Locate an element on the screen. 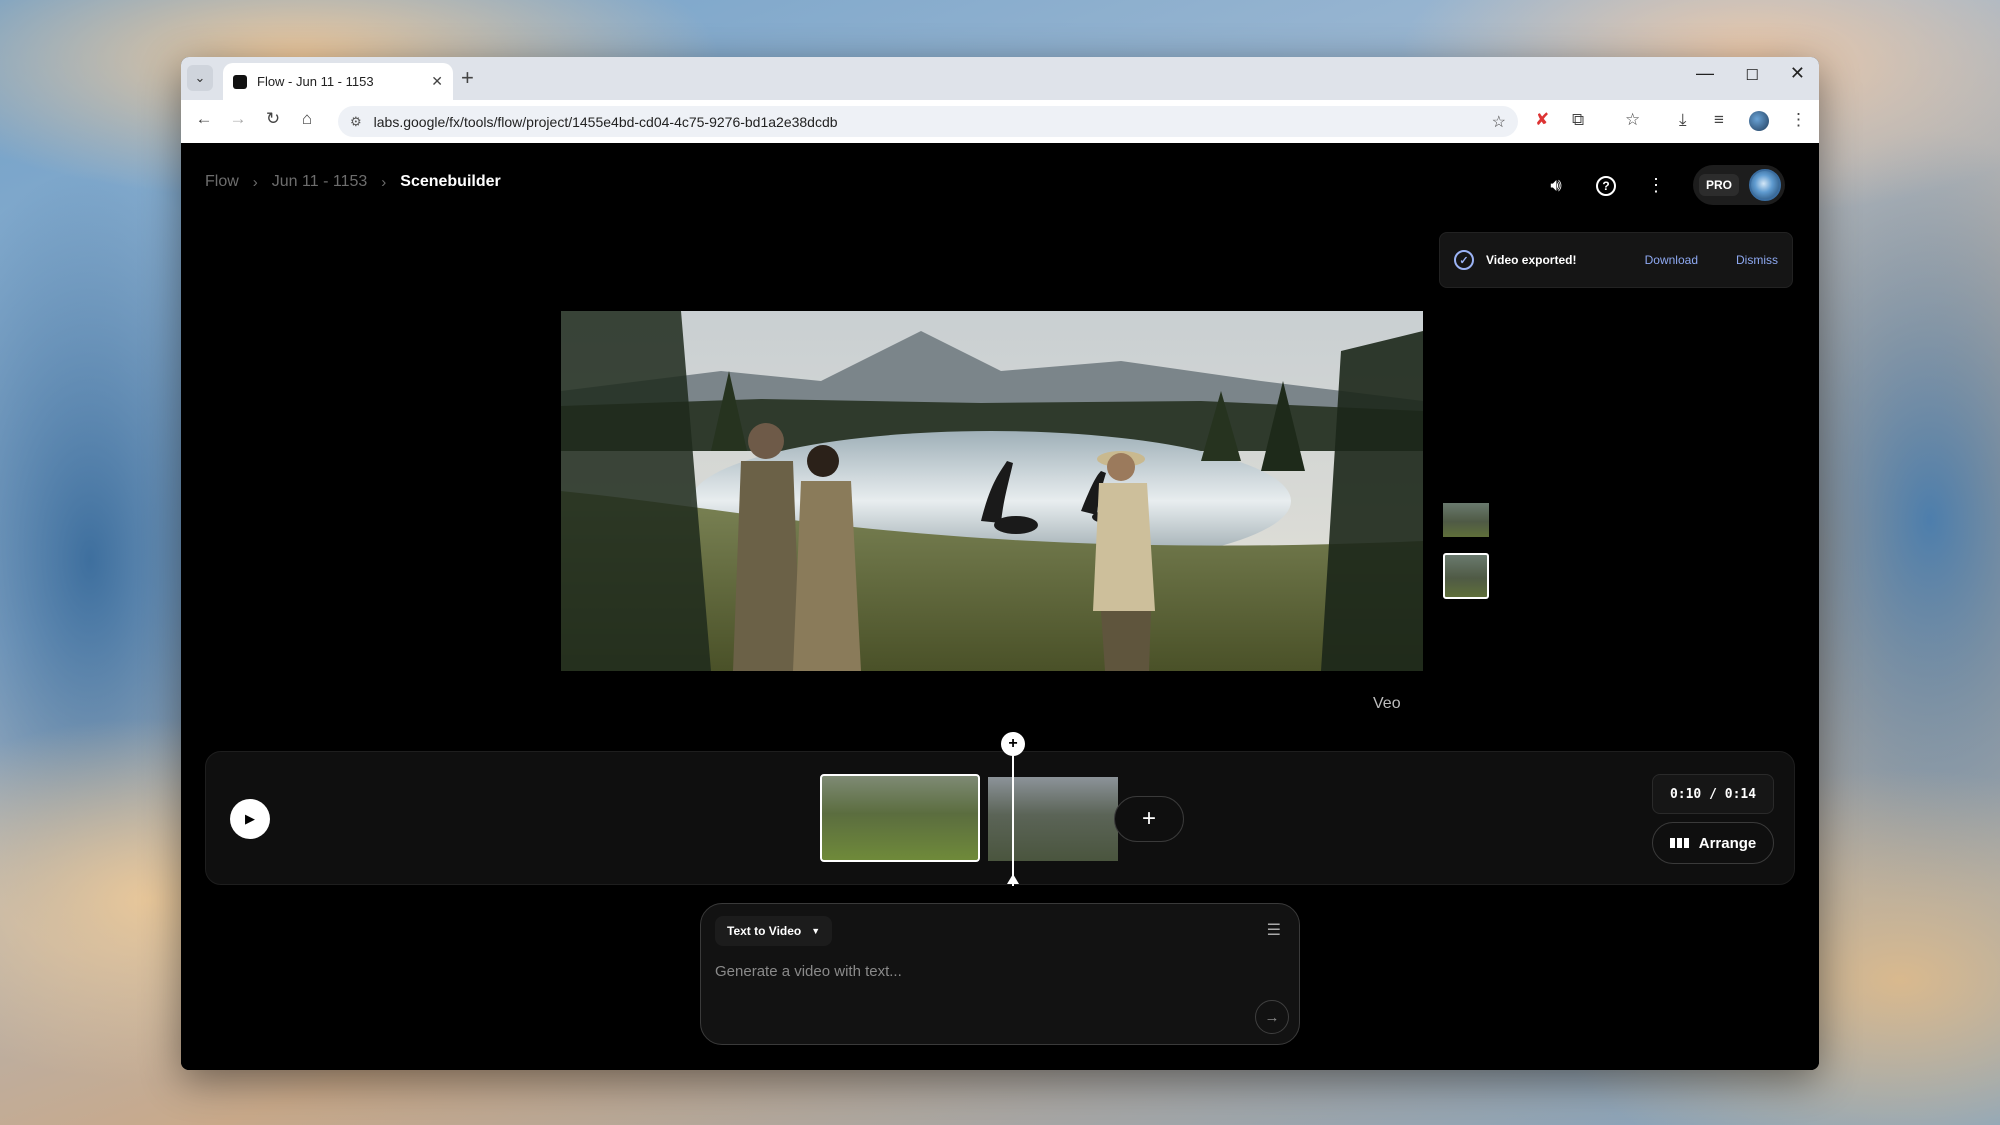 The image size is (2000, 1125). reload-icon: ↻ is located at coordinates (273, 119).